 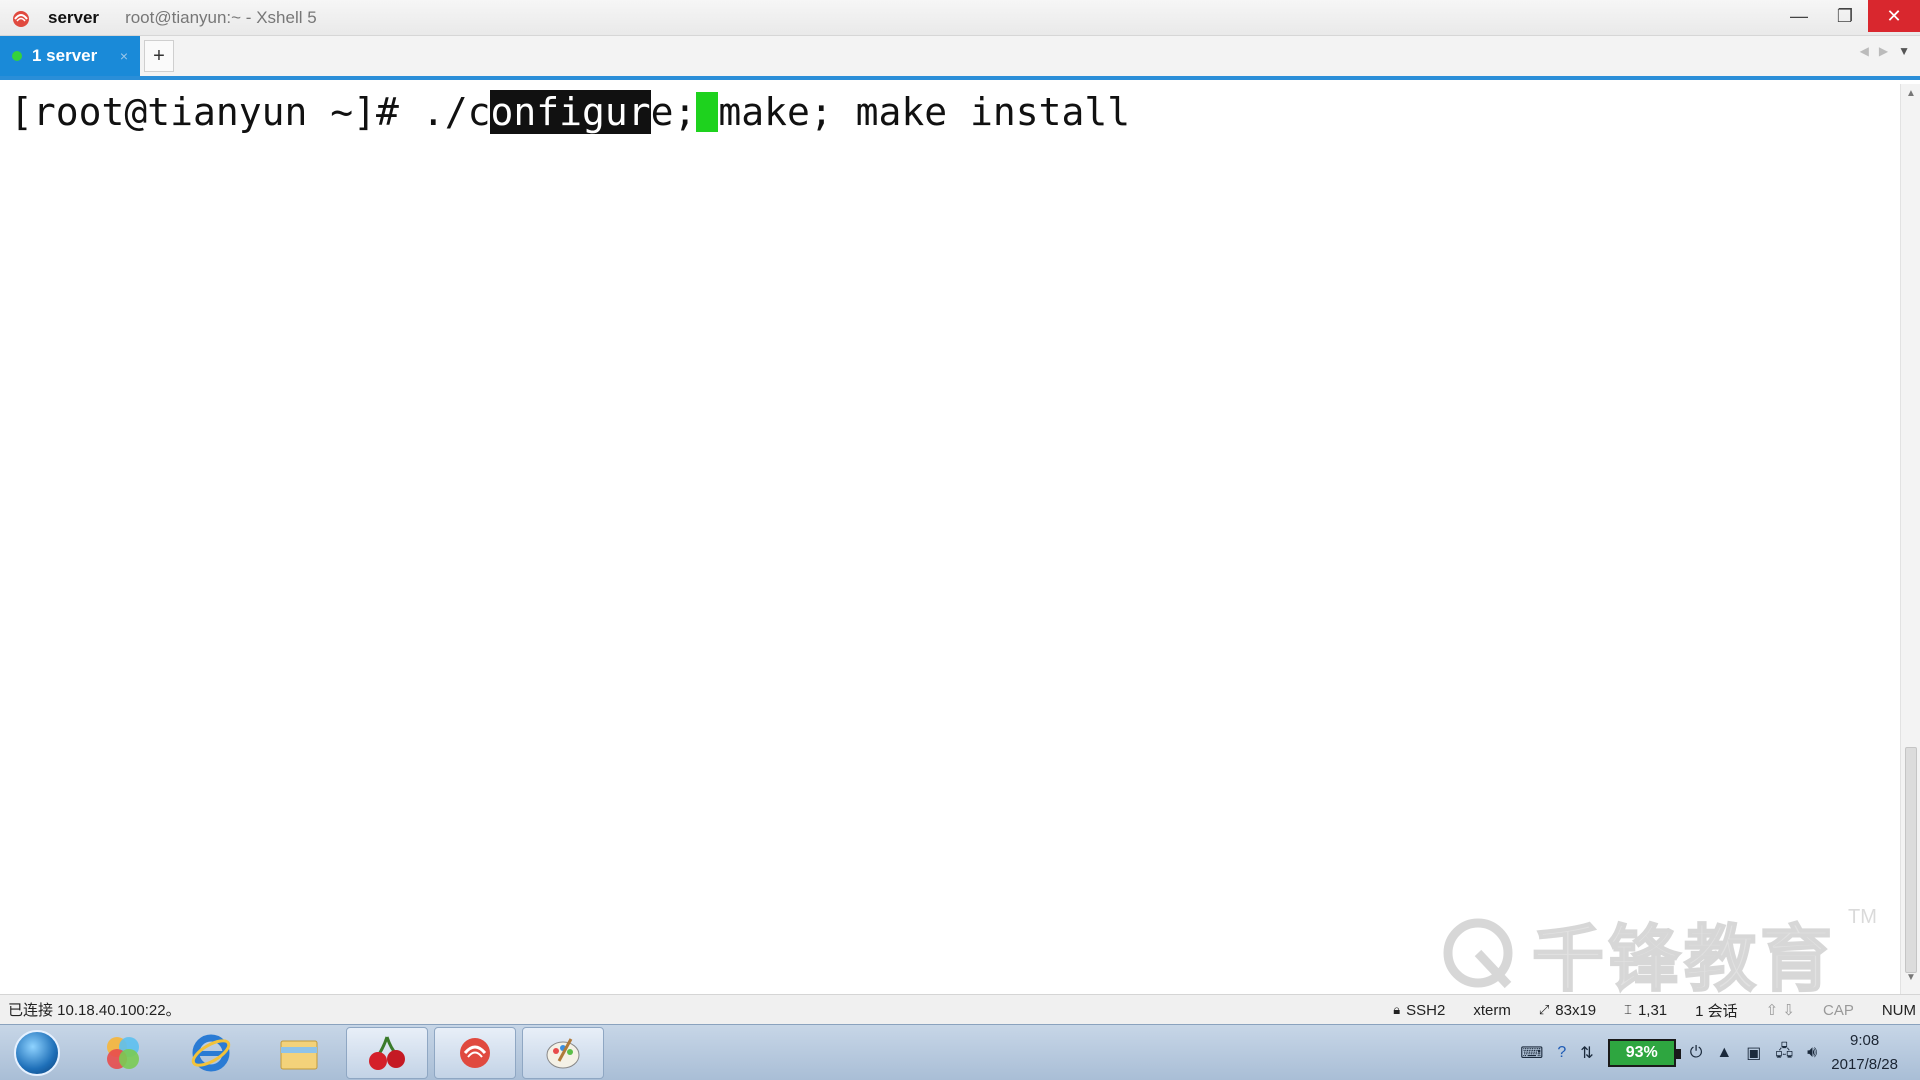 What do you see at coordinates (1864, 51) in the screenshot?
I see `tab-prev-icon: ◀` at bounding box center [1864, 51].